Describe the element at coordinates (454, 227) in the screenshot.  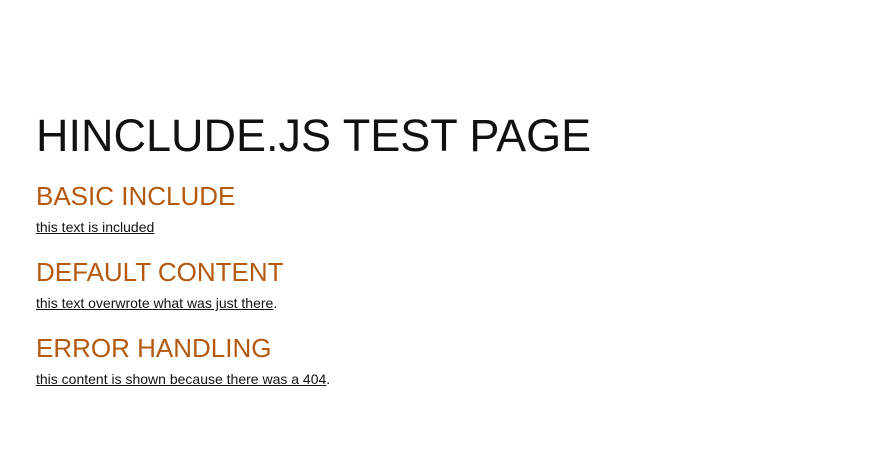
I see `section-body: this text is included` at that location.